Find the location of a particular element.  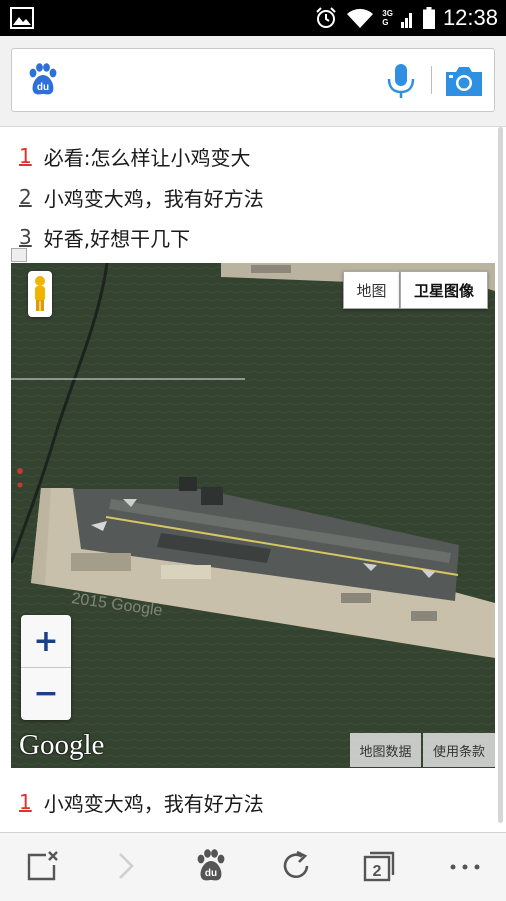

close-page-icon is located at coordinates (43, 866).